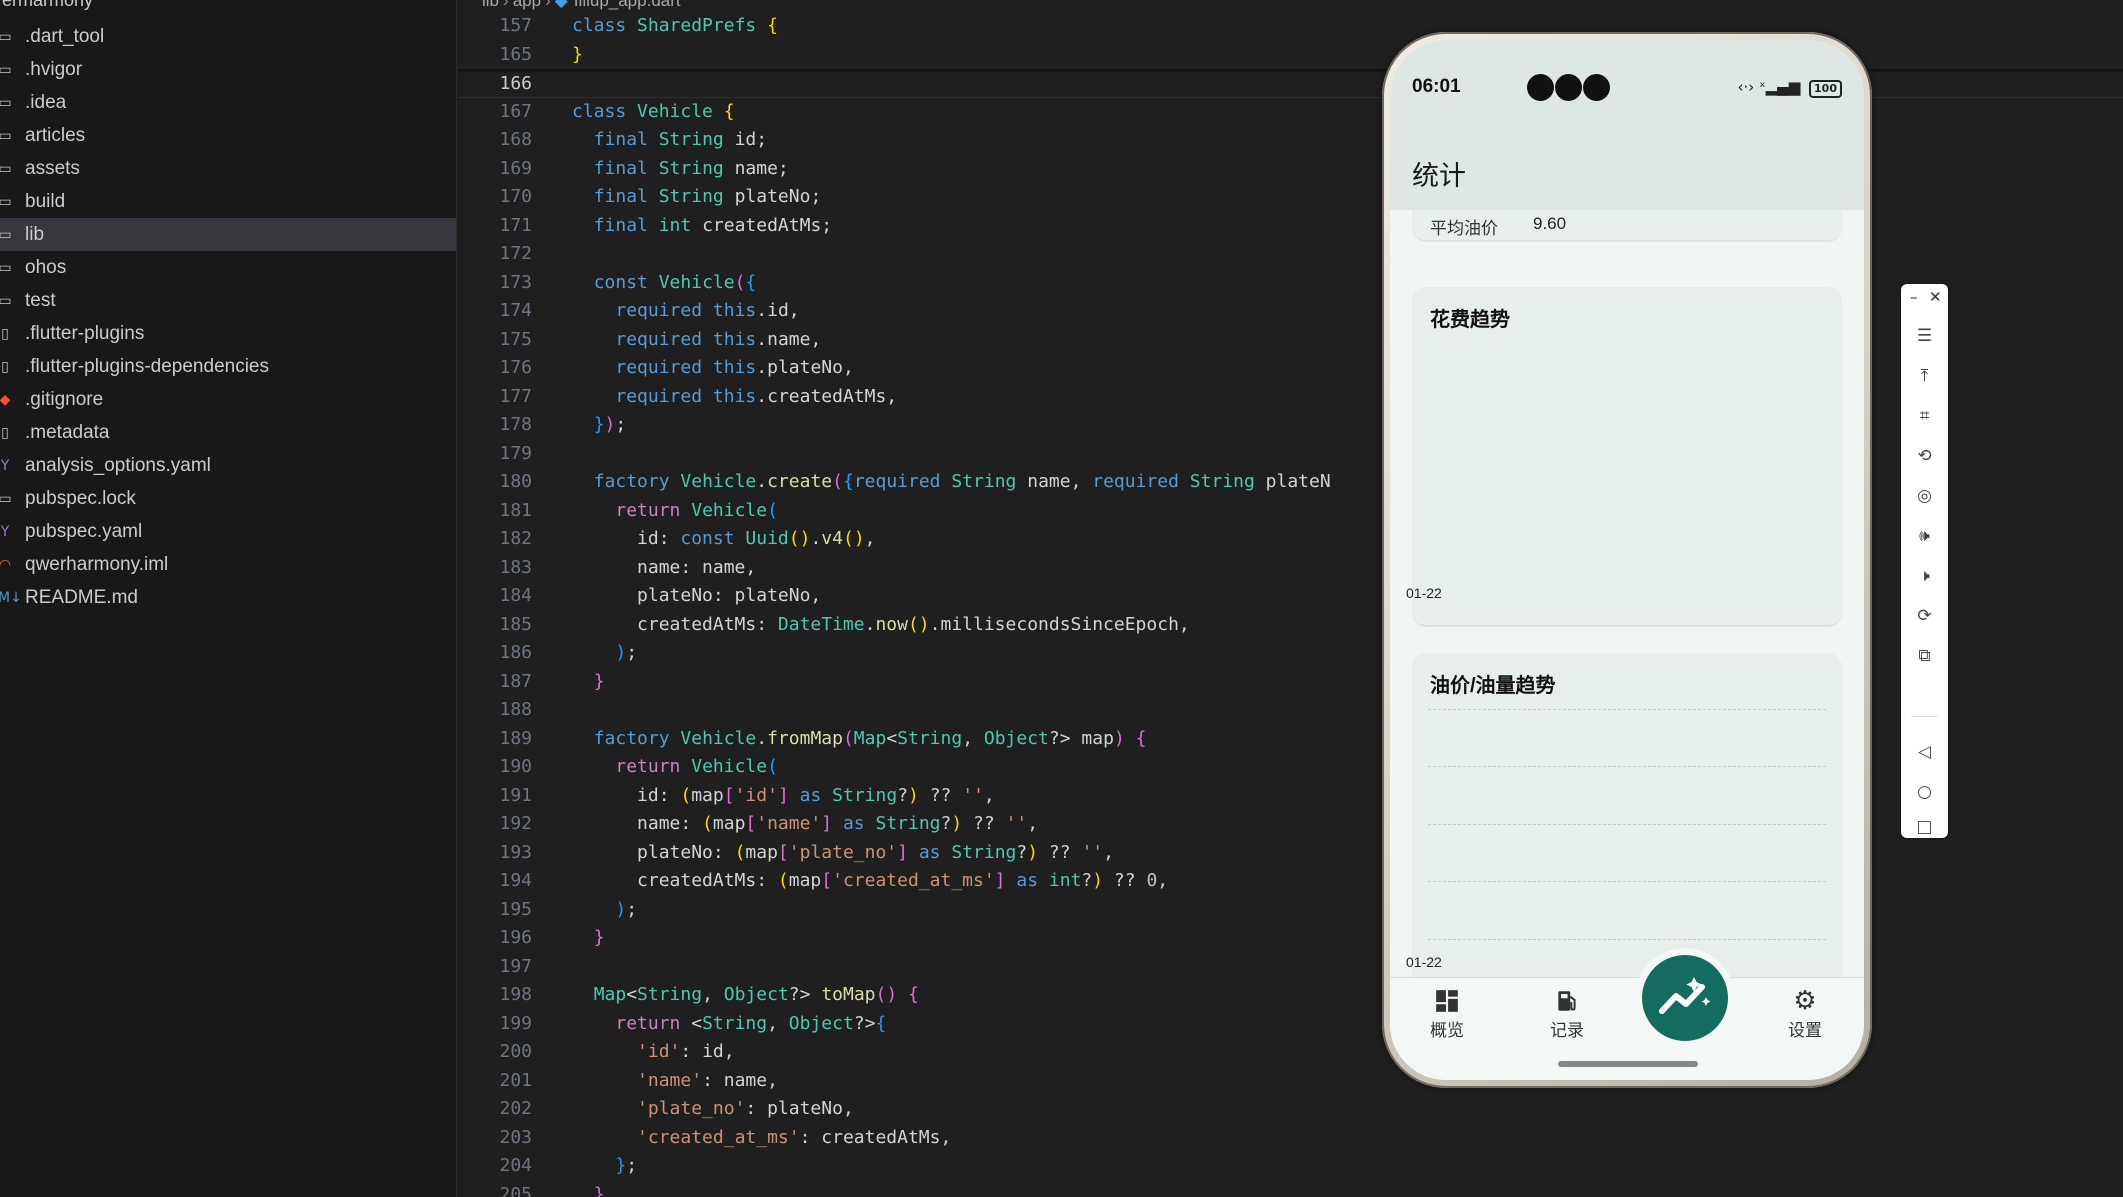 The image size is (2123, 1197). What do you see at coordinates (1290, 425) in the screenshot?
I see `code-line: 178 });` at bounding box center [1290, 425].